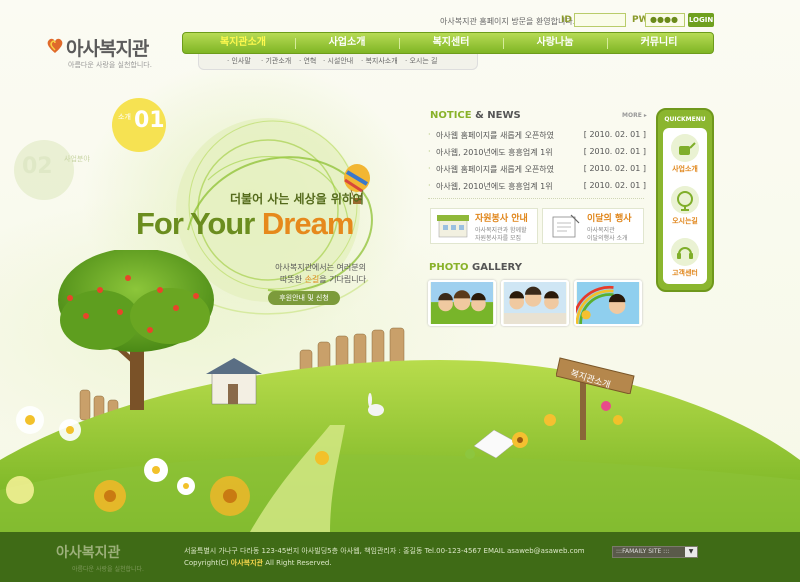 This screenshot has height=582, width=800. Describe the element at coordinates (379, 61) in the screenshot. I see `subnav-item-staff: · 복지사소개` at that location.